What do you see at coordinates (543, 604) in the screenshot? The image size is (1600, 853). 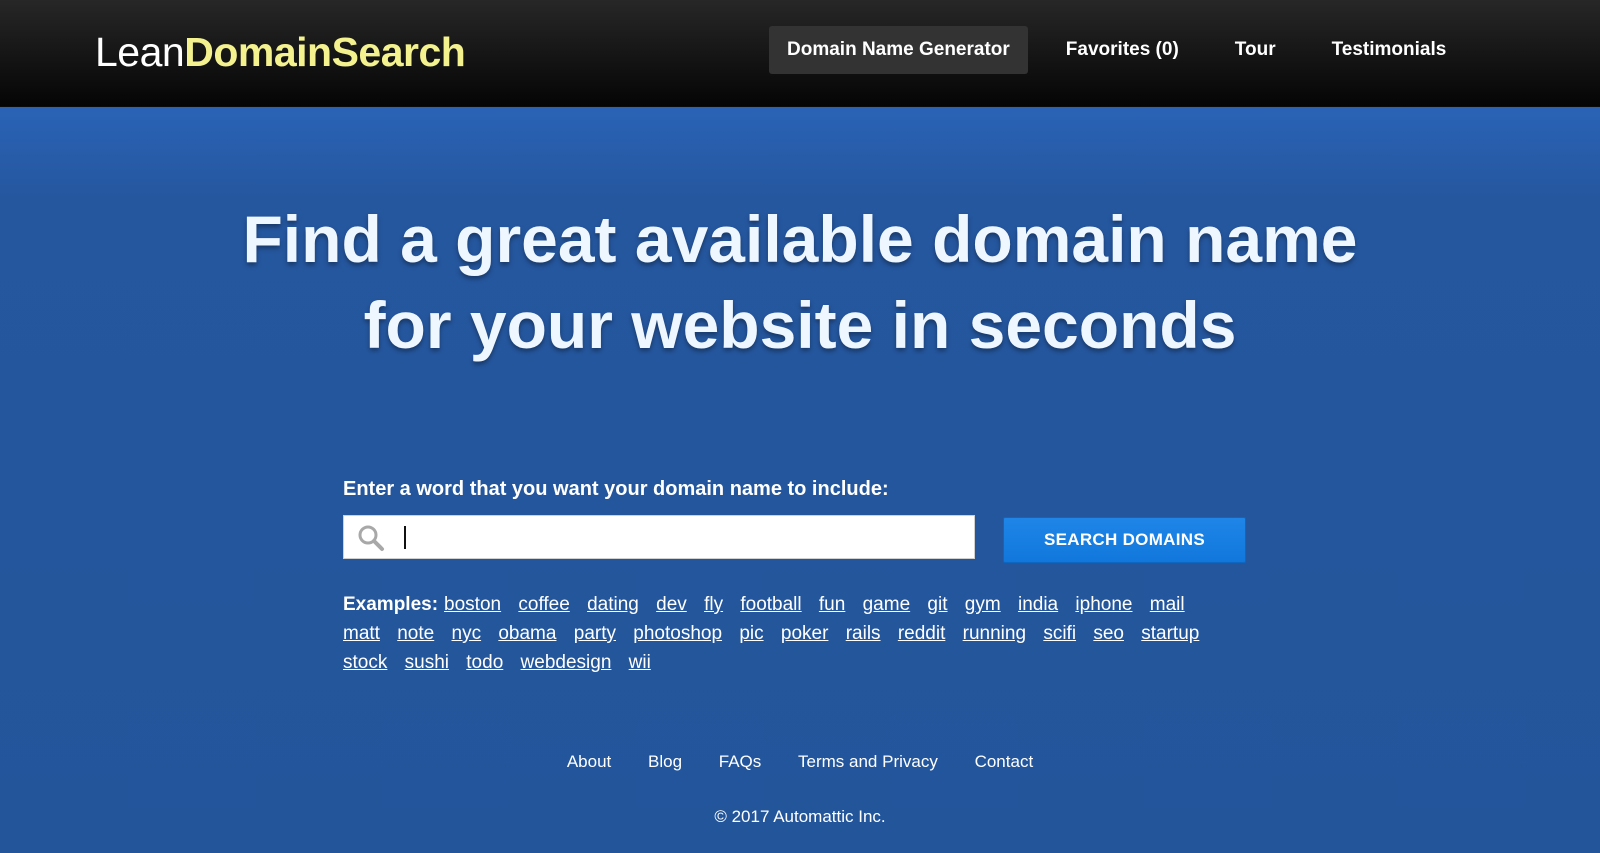 I see `example-link: coffee` at bounding box center [543, 604].